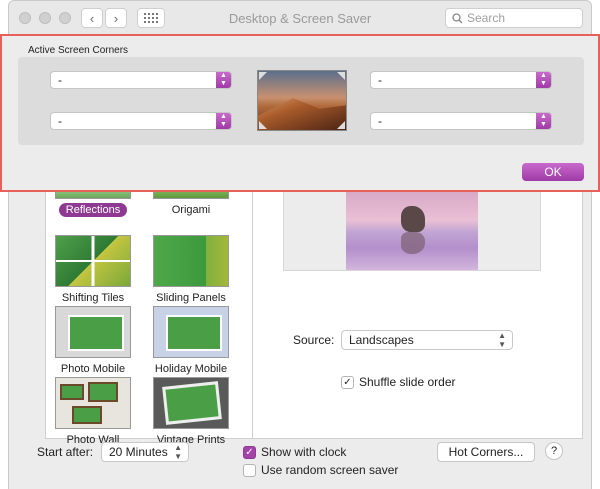 This screenshot has height=489, width=600. Describe the element at coordinates (304, 452) in the screenshot. I see `show-clock-label: Show with clock` at that location.